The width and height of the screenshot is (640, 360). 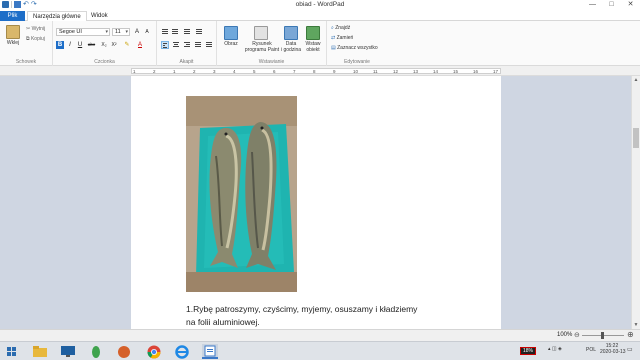 I want to click on ruler-tick-label: 9, so click(x=334, y=71).